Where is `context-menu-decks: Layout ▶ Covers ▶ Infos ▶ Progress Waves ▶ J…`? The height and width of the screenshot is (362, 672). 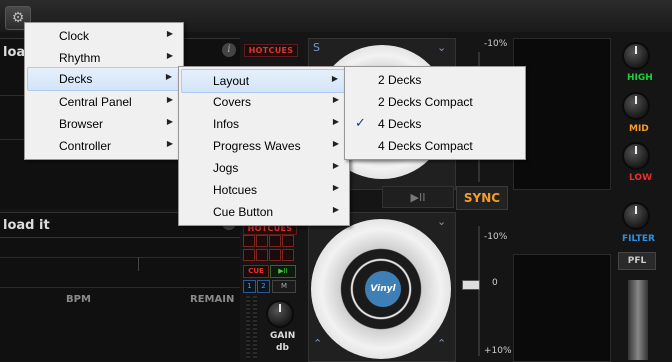 context-menu-decks: Layout ▶ Covers ▶ Infos ▶ Progress Waves ▶ J… is located at coordinates (264, 146).